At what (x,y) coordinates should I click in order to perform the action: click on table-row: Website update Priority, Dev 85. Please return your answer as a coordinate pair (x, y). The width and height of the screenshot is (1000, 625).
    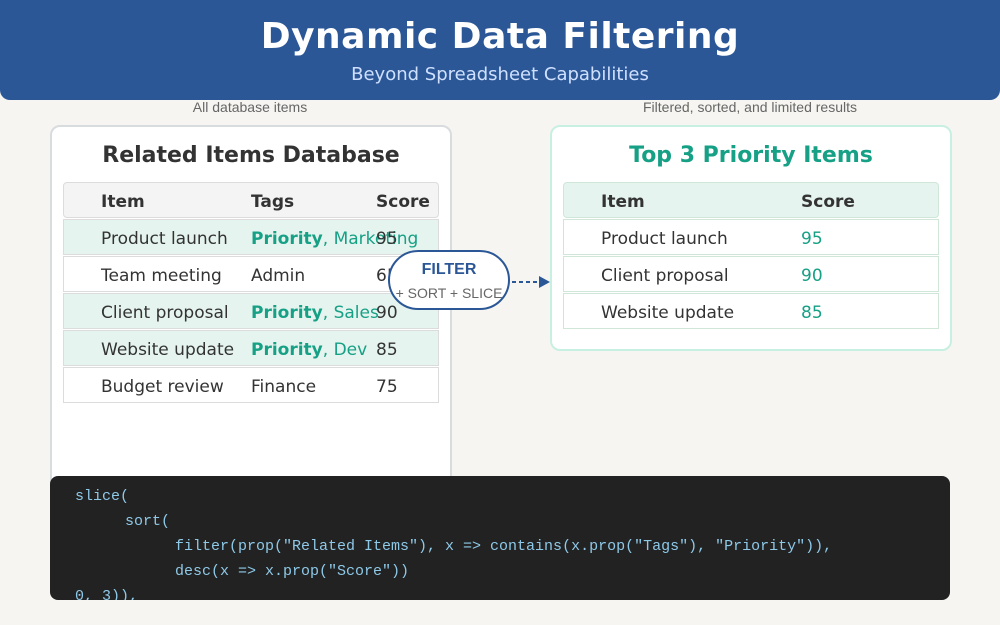
    Looking at the image, I should click on (251, 348).